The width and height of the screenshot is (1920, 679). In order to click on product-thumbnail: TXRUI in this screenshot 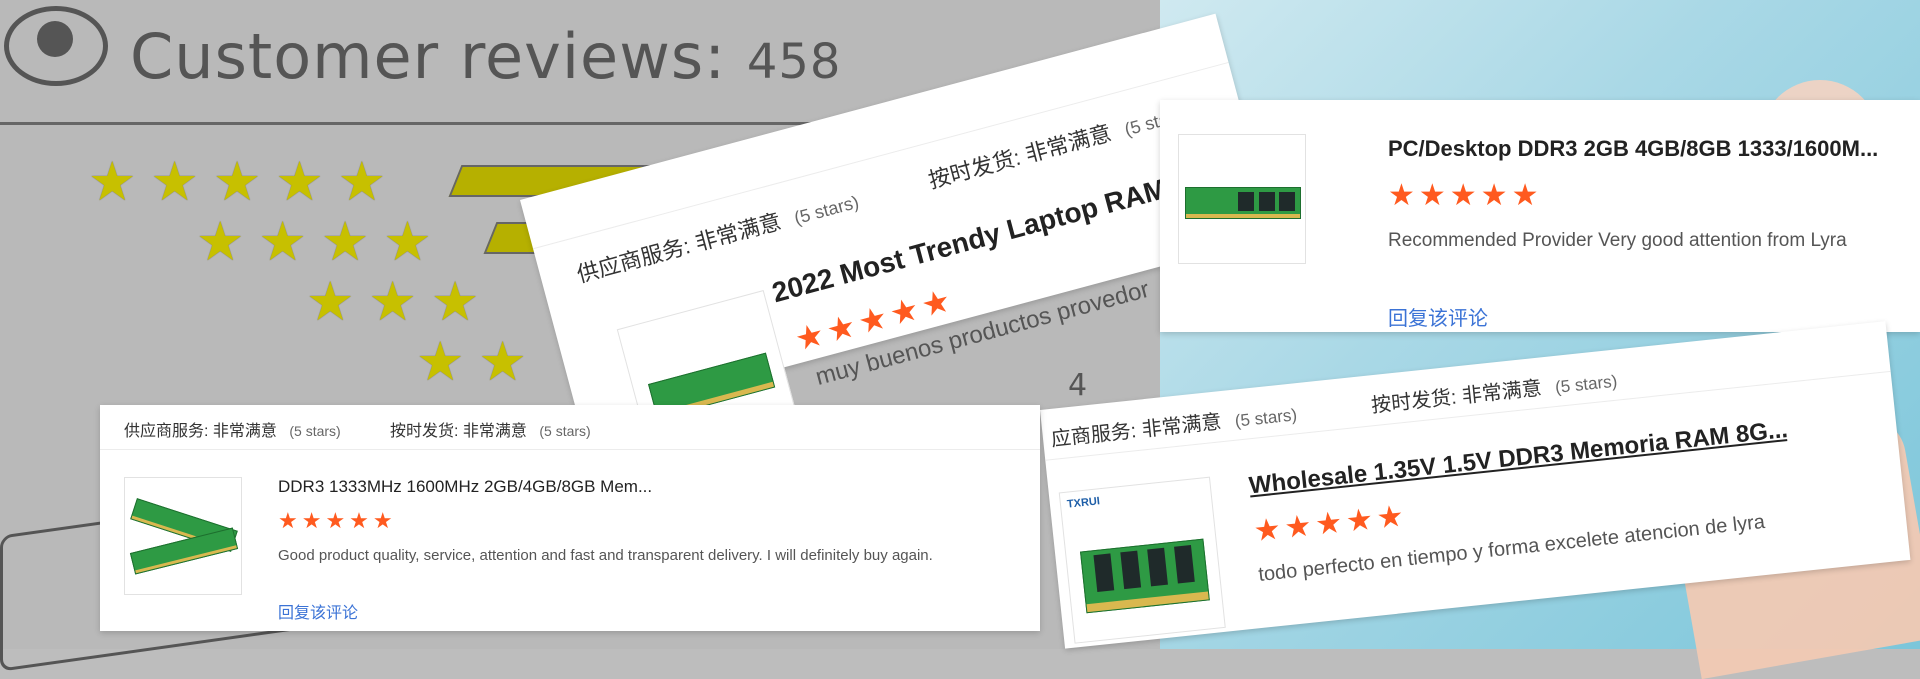, I will do `click(1142, 560)`.